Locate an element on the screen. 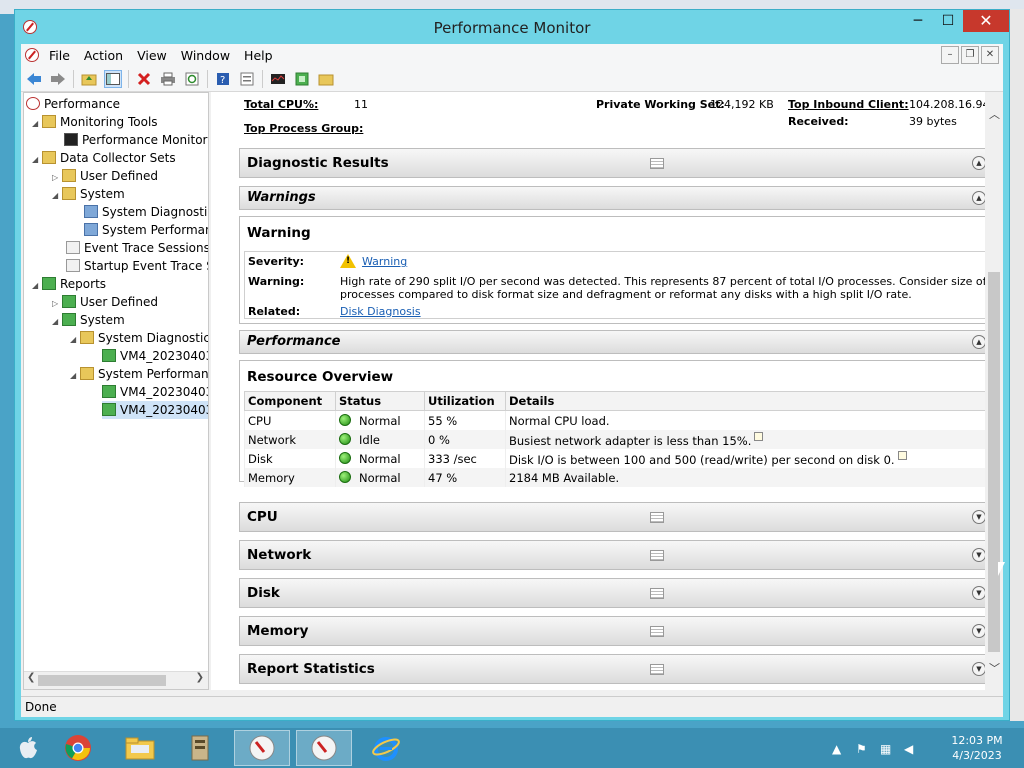  menu-action: Action is located at coordinates (106, 55).